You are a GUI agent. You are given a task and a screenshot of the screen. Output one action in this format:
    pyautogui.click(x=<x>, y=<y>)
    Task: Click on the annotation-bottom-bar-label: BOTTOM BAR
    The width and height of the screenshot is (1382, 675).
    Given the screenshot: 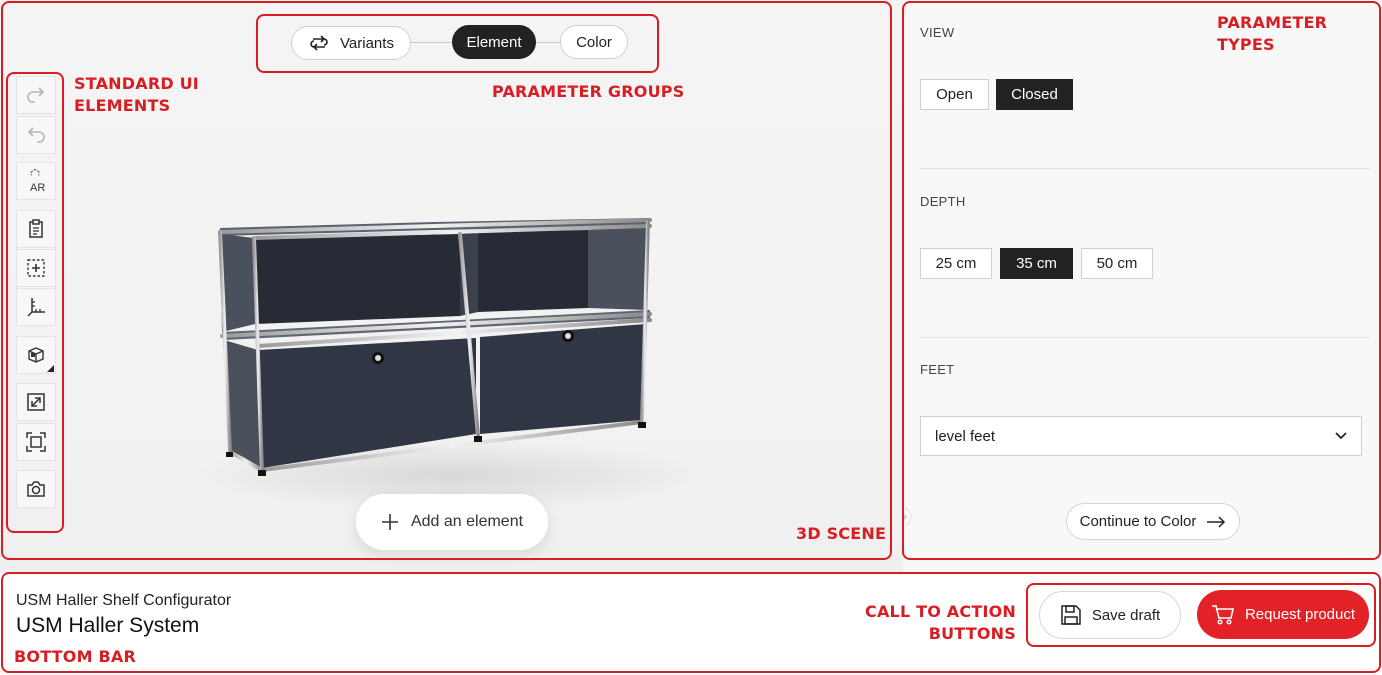 What is the action you would take?
    pyautogui.click(x=75, y=656)
    